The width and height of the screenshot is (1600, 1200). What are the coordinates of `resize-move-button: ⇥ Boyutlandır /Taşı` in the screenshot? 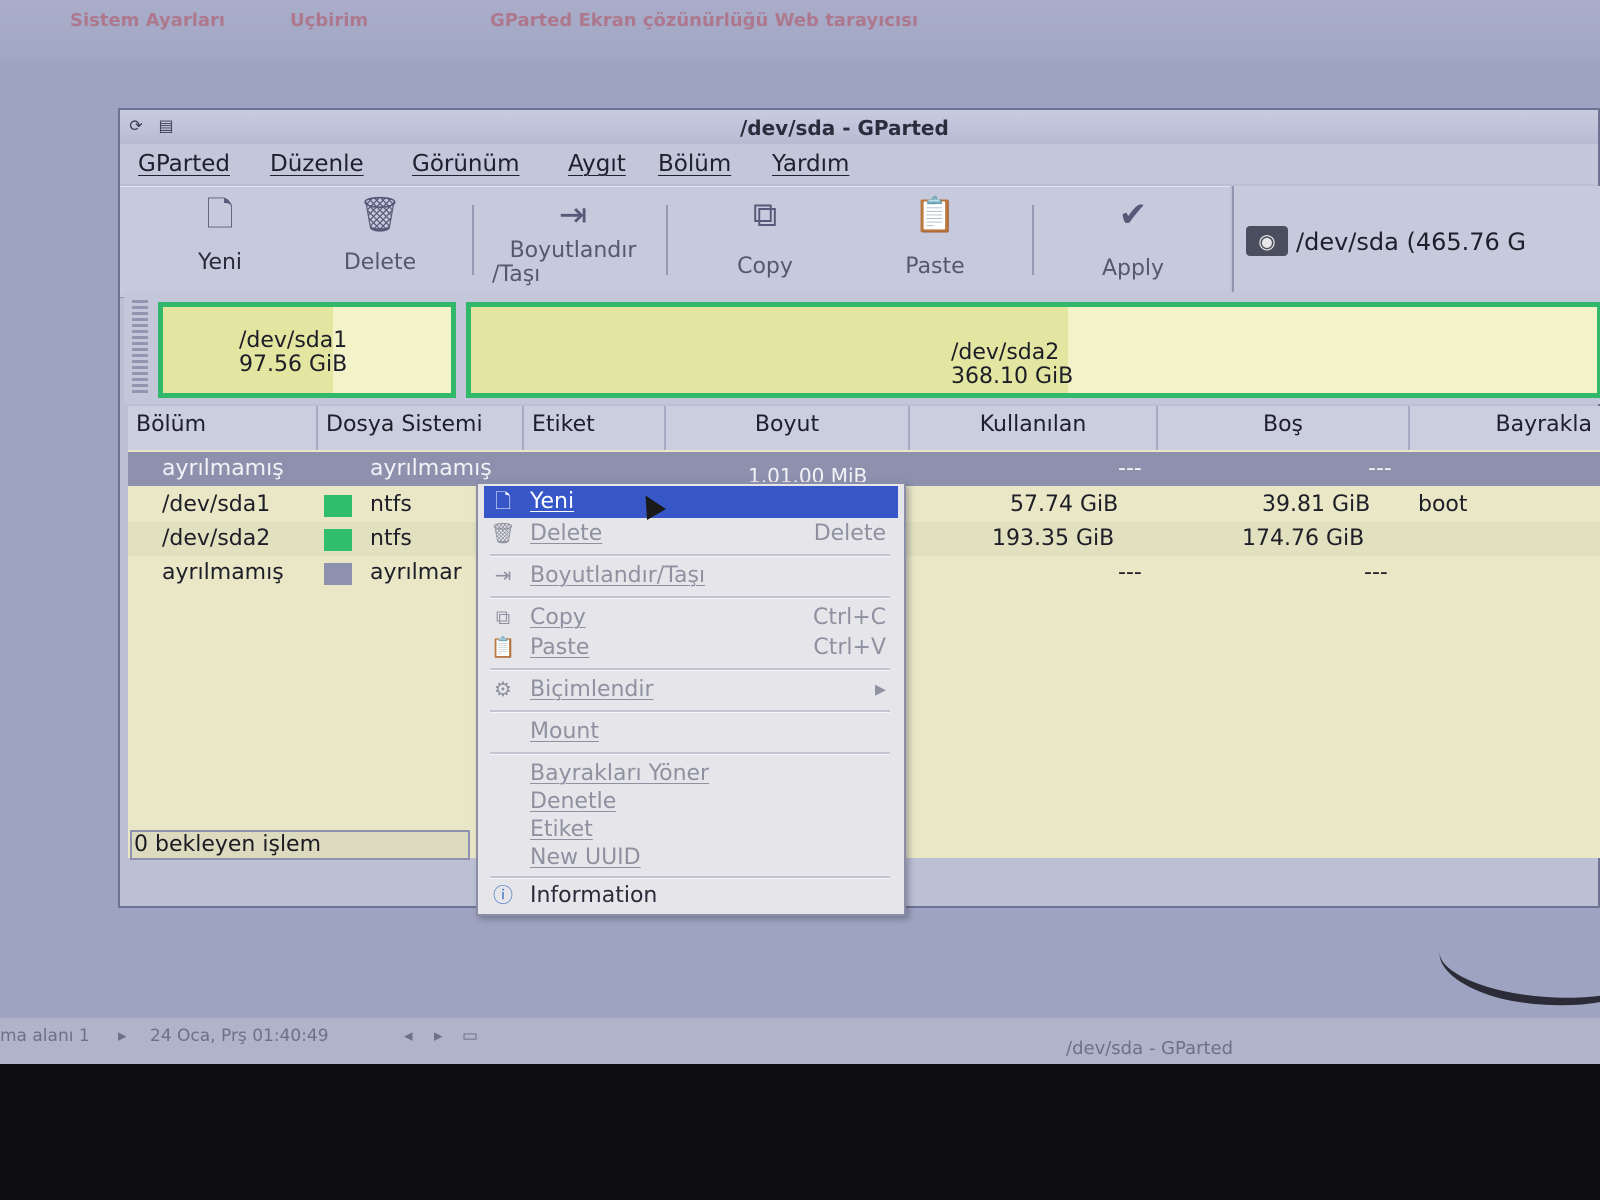 It's located at (573, 240).